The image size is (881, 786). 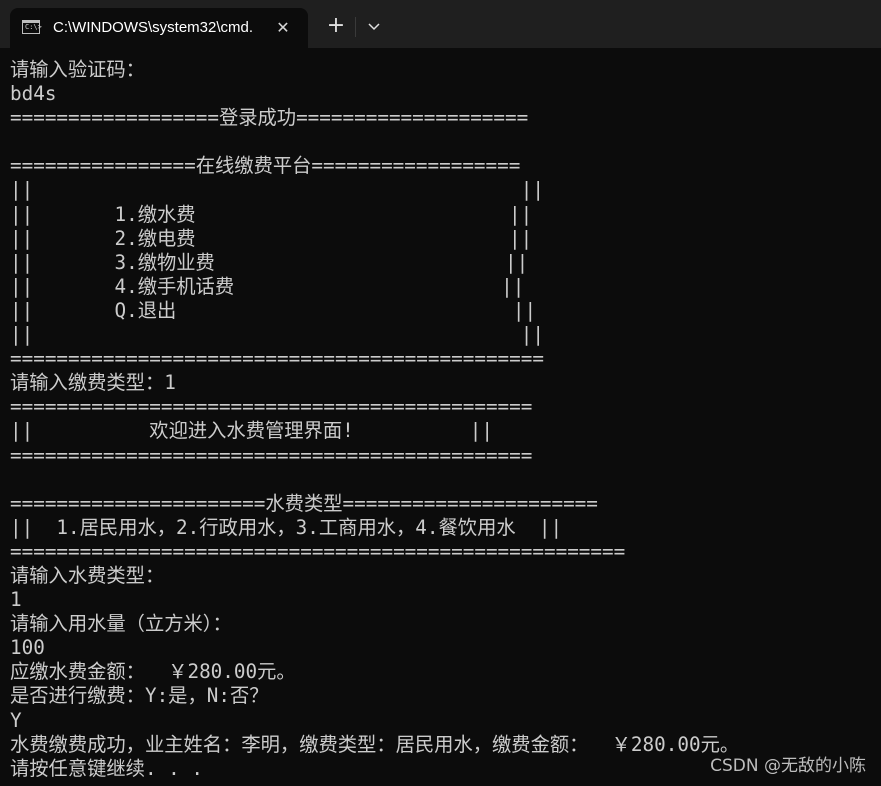 What do you see at coordinates (93, 383) in the screenshot?
I see `console-line: 请输入缴费类型：1` at bounding box center [93, 383].